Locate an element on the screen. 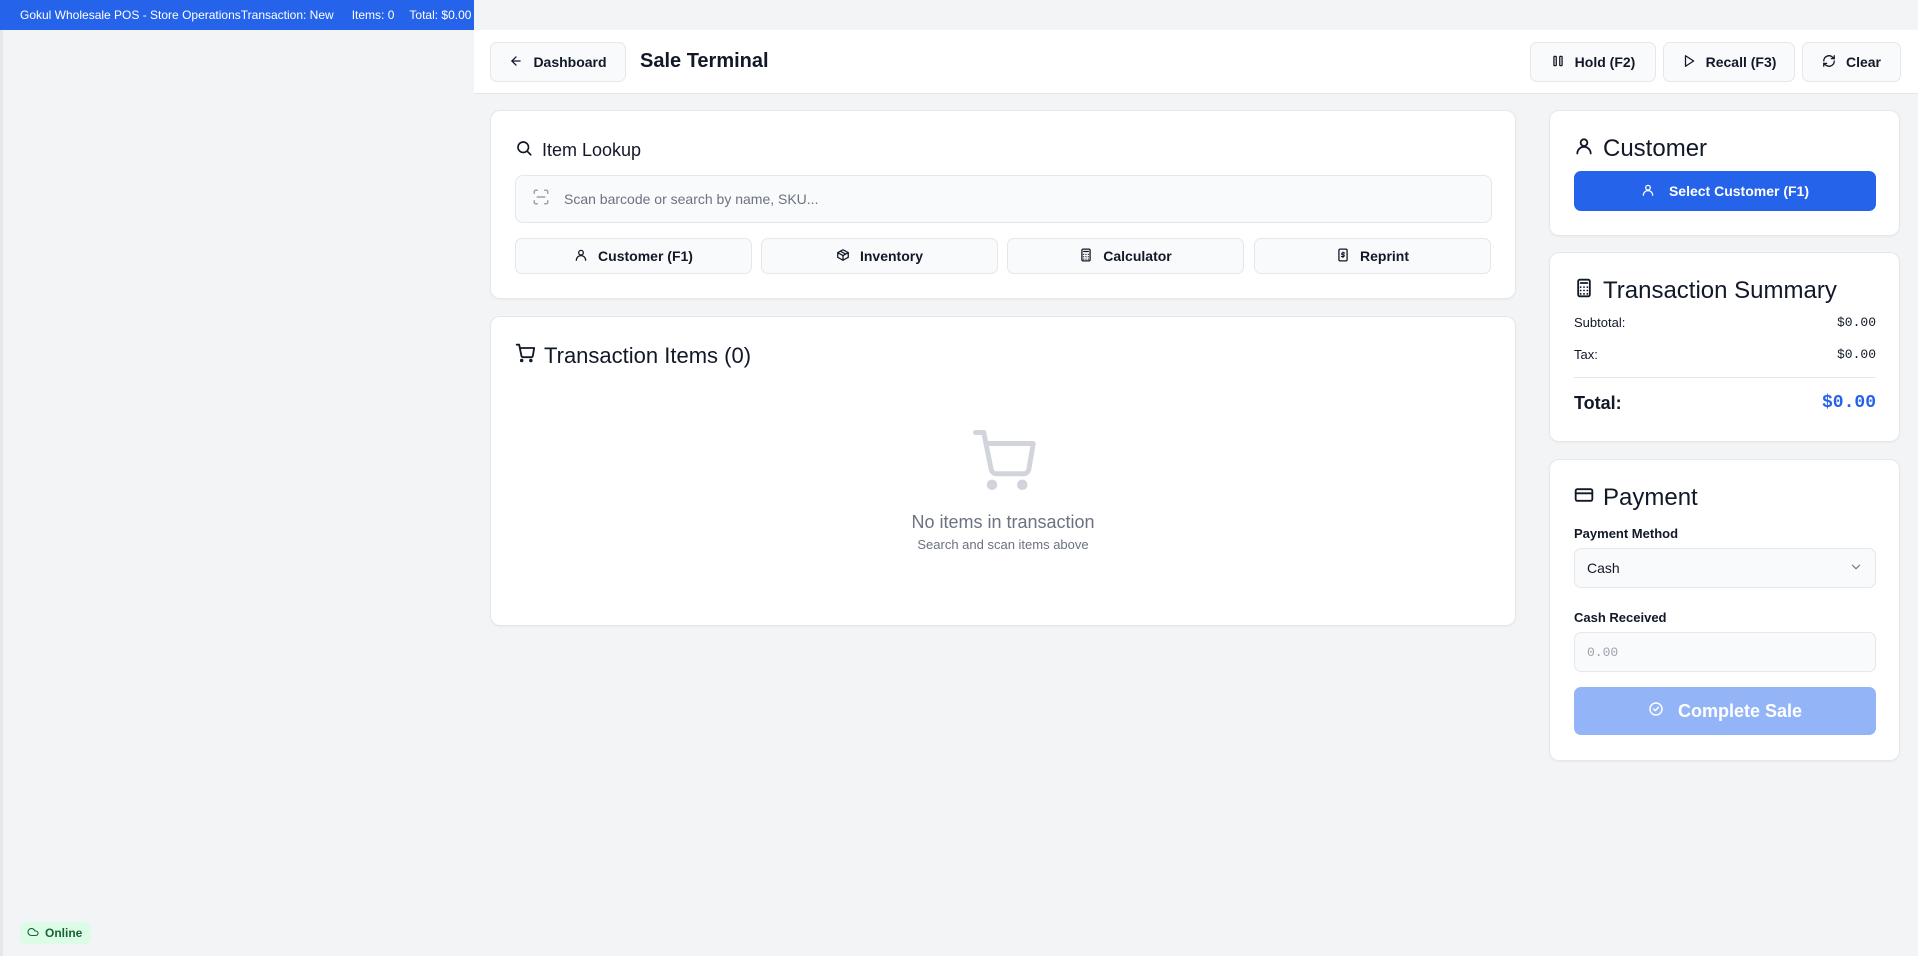 The image size is (1918, 956). clear-button: Clear is located at coordinates (1851, 62).